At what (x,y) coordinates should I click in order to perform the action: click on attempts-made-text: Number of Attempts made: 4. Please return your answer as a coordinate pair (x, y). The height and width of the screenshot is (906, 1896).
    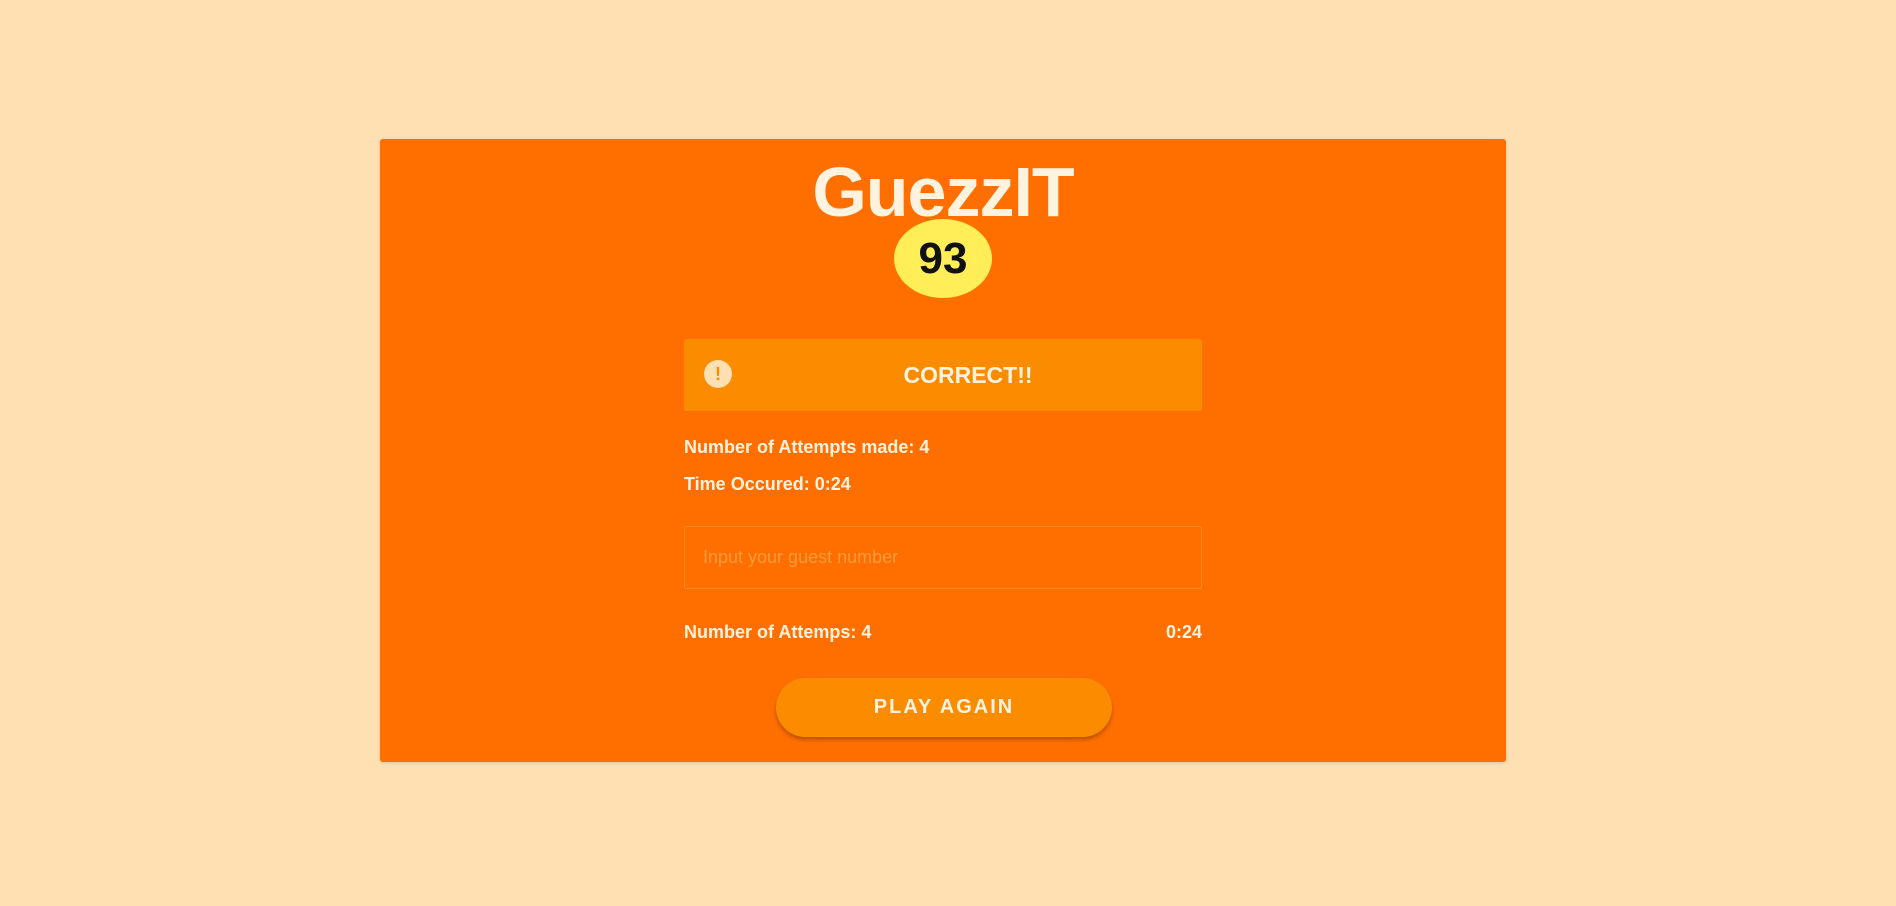
    Looking at the image, I should click on (807, 447).